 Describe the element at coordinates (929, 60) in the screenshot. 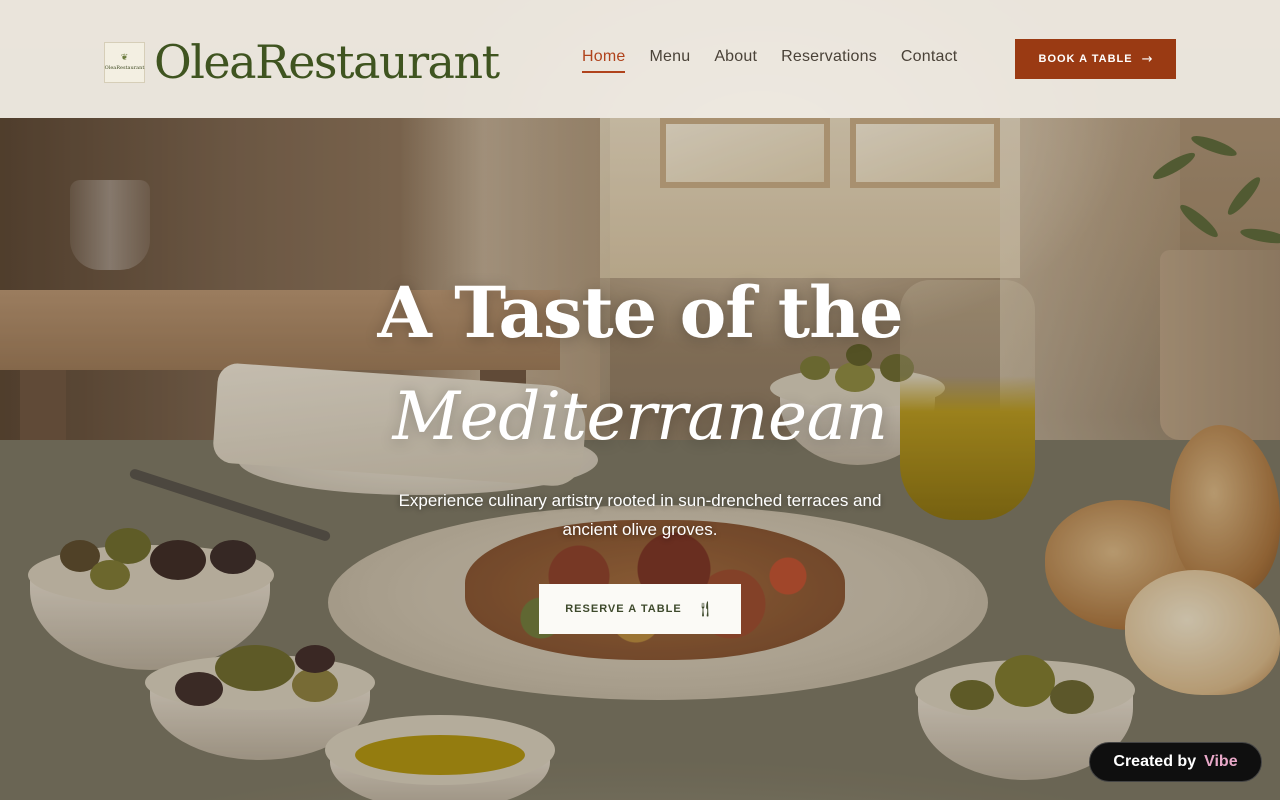

I see `nav-contact: Contact` at that location.